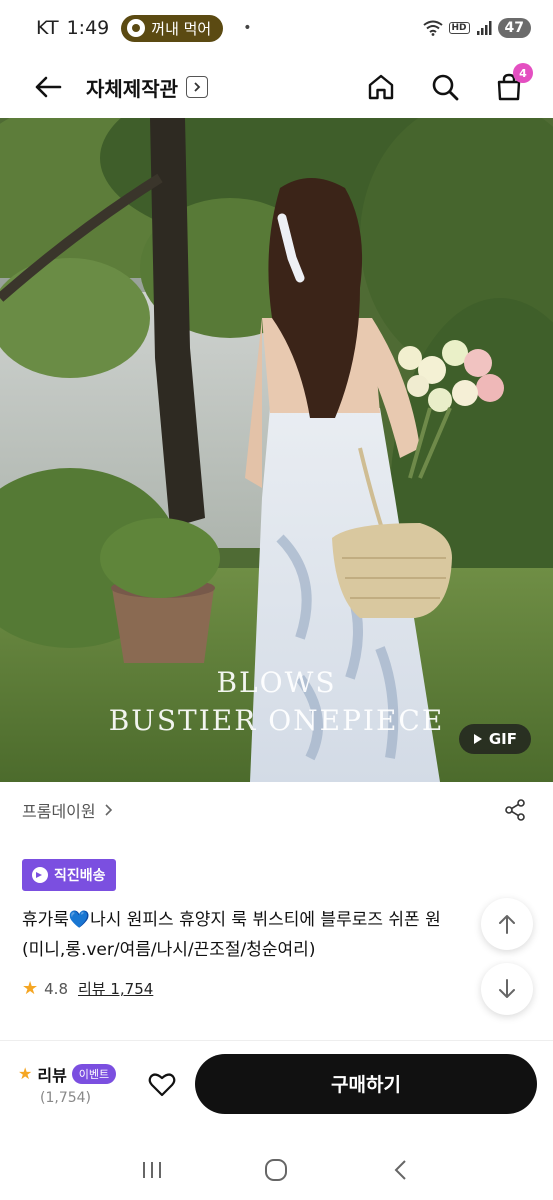 The height and width of the screenshot is (1200, 553). Describe the element at coordinates (512, 84) in the screenshot. I see `cart-button: 4` at that location.